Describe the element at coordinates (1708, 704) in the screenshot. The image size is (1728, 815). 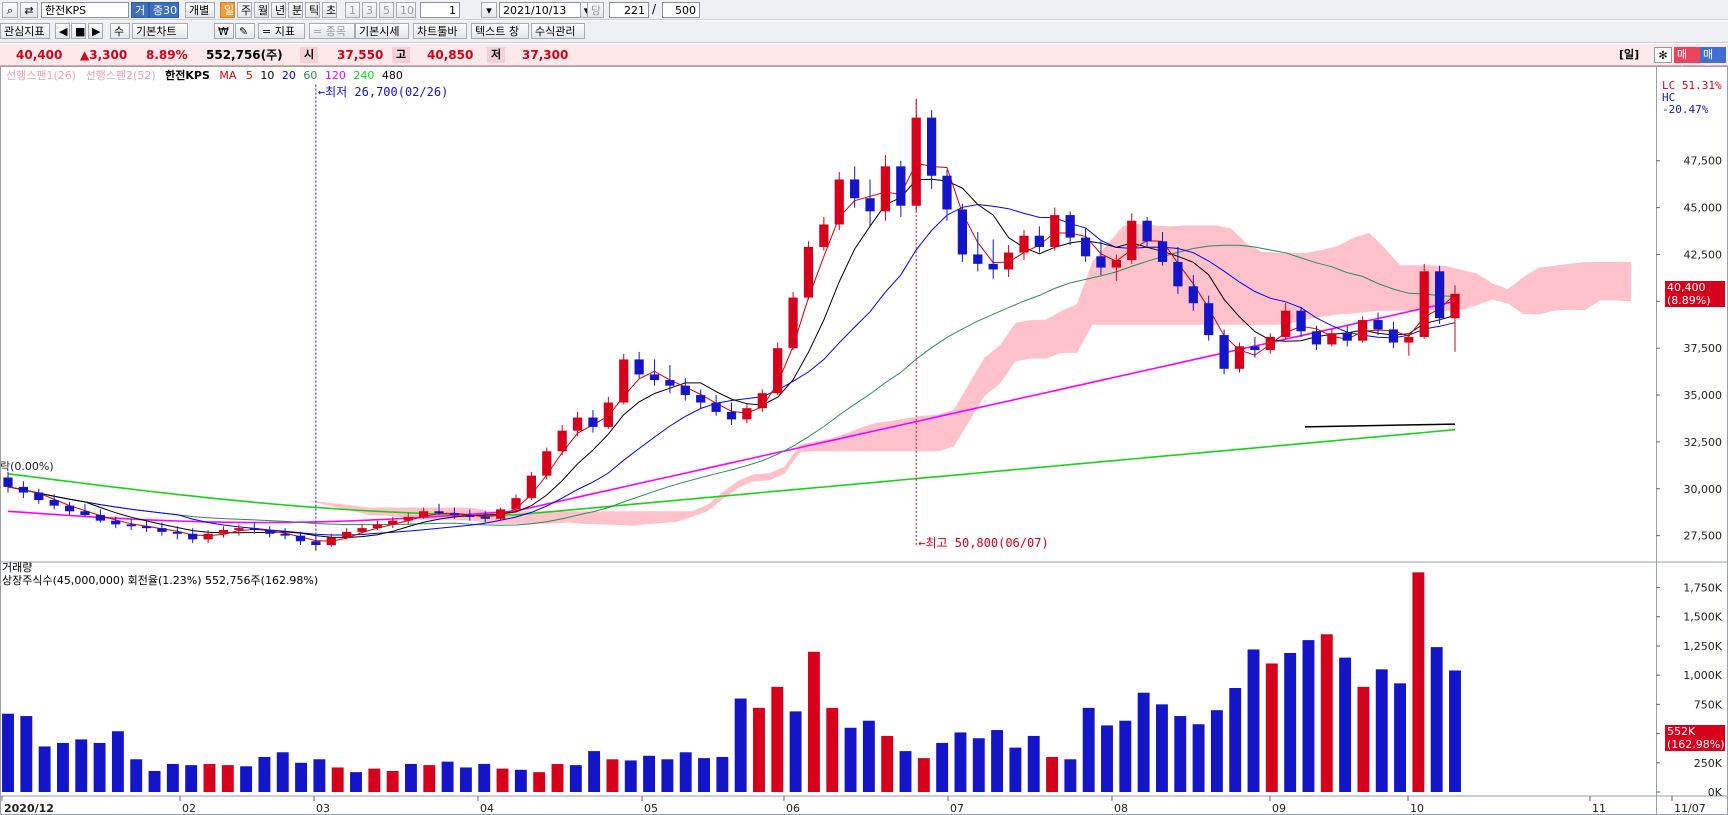
I see `volume-tick-label: 750K` at that location.